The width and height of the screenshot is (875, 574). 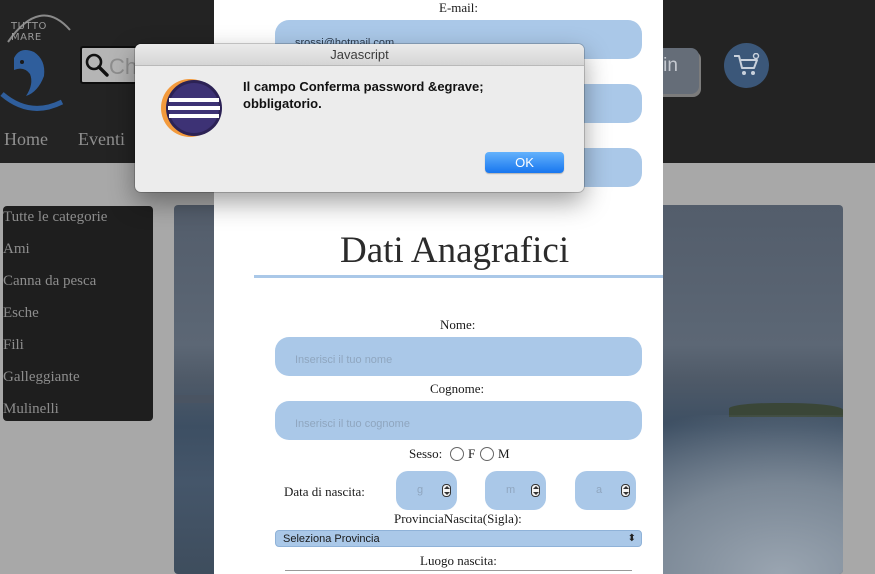 What do you see at coordinates (455, 250) in the screenshot?
I see `section-title: Dati Anagrafici` at bounding box center [455, 250].